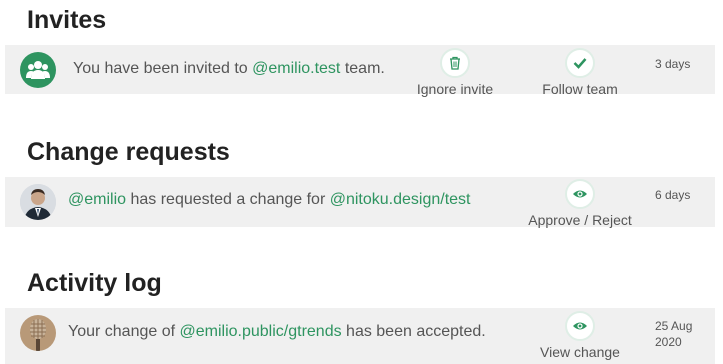 This screenshot has width=723, height=364. I want to click on view-change-button: View change, so click(580, 335).